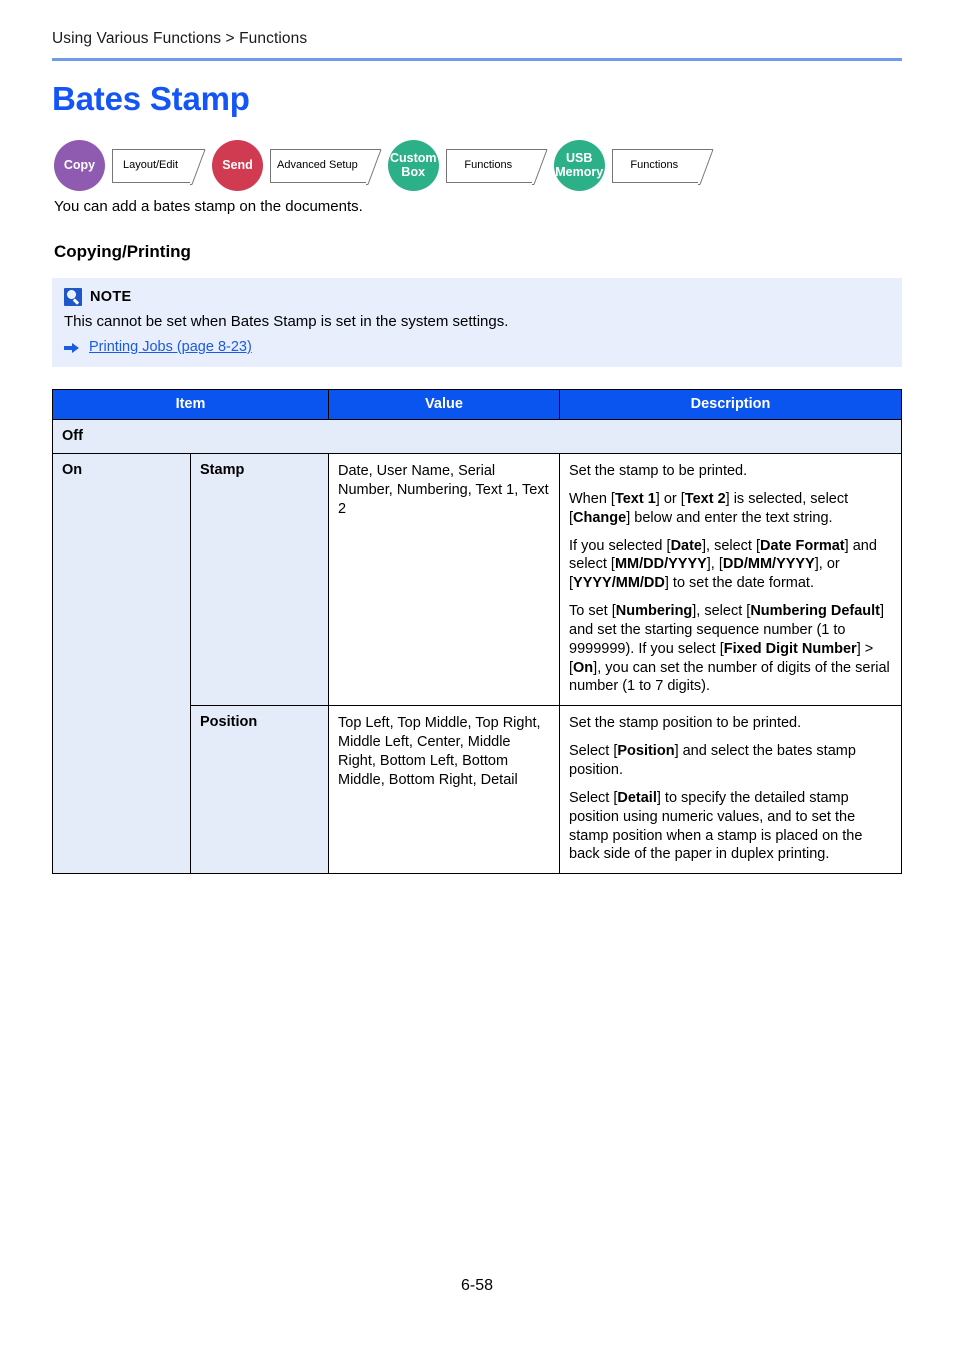 The height and width of the screenshot is (1350, 954). I want to click on usb-memory-mode-circle: USB Memory, so click(579, 165).